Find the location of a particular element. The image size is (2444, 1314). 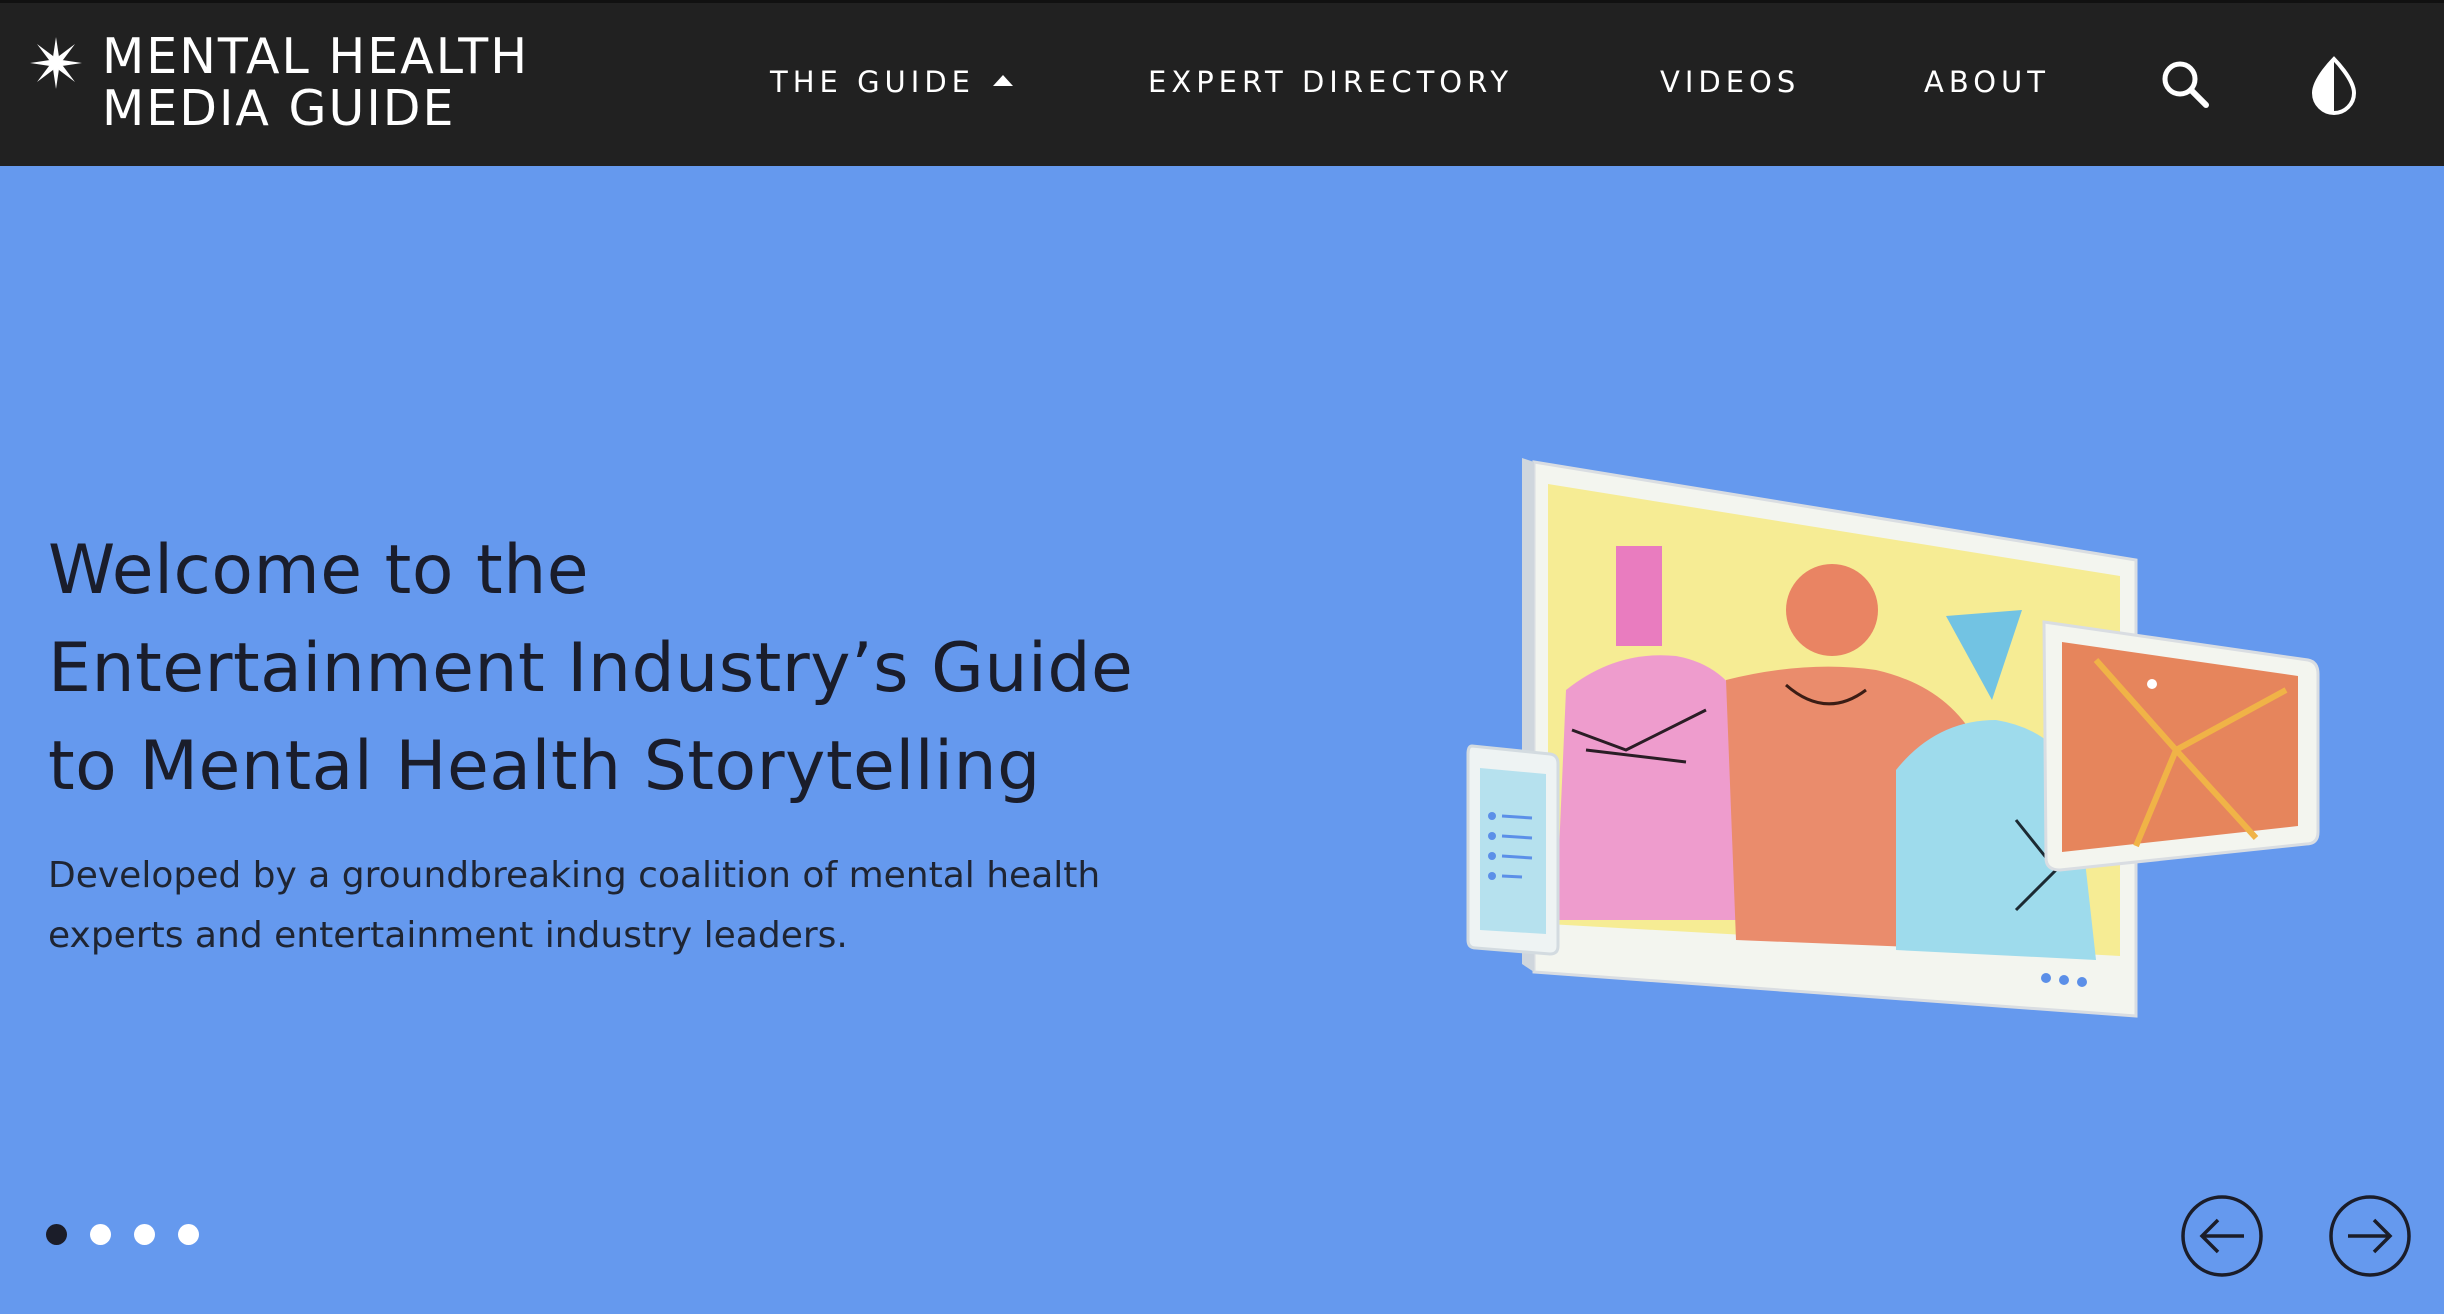

nav-item-label: ABOUT is located at coordinates (1987, 82).